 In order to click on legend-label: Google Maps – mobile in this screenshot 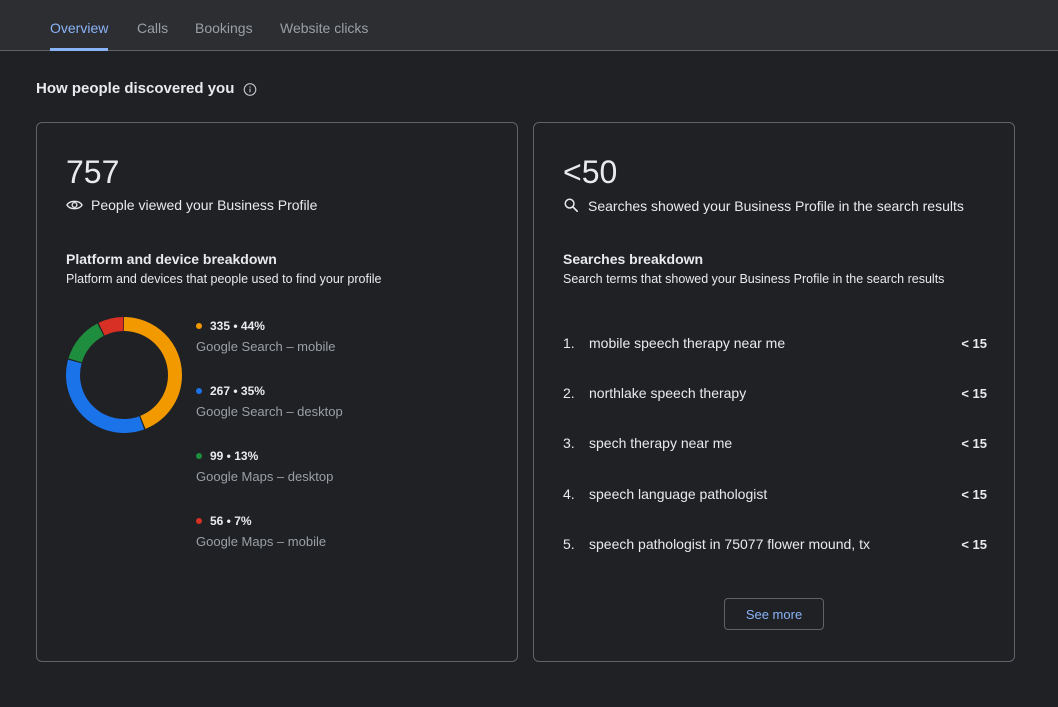, I will do `click(261, 541)`.